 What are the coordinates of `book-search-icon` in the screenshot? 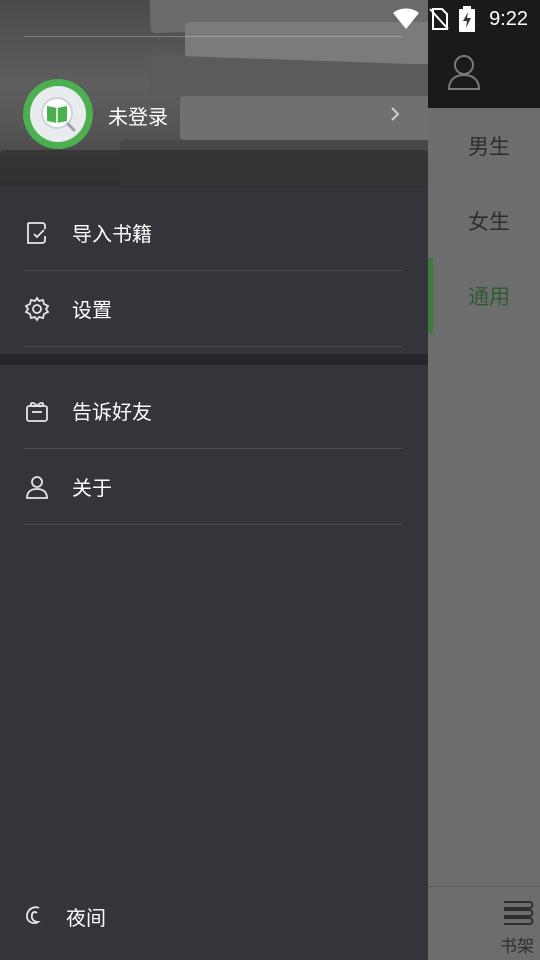 It's located at (58, 114).